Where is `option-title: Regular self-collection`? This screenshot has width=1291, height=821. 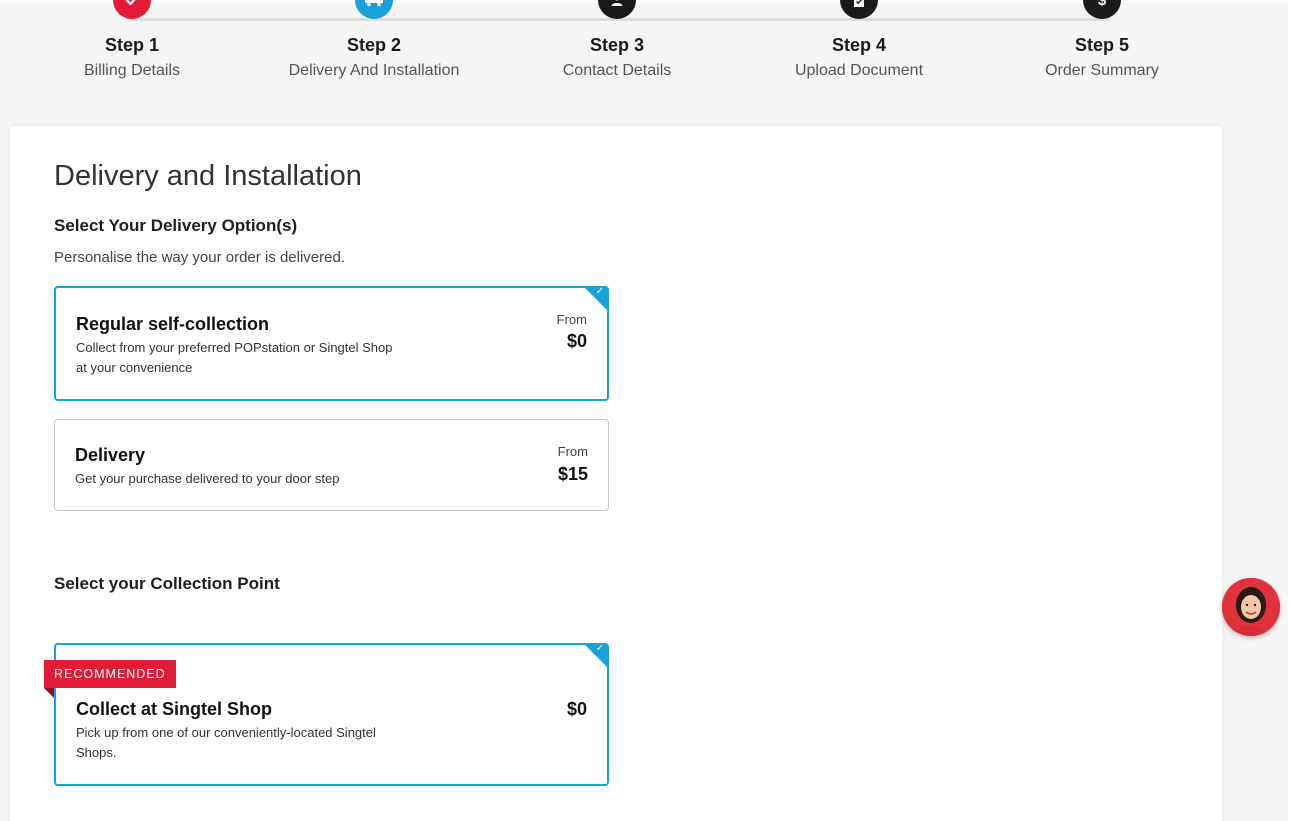 option-title: Regular self-collection is located at coordinates (173, 324).